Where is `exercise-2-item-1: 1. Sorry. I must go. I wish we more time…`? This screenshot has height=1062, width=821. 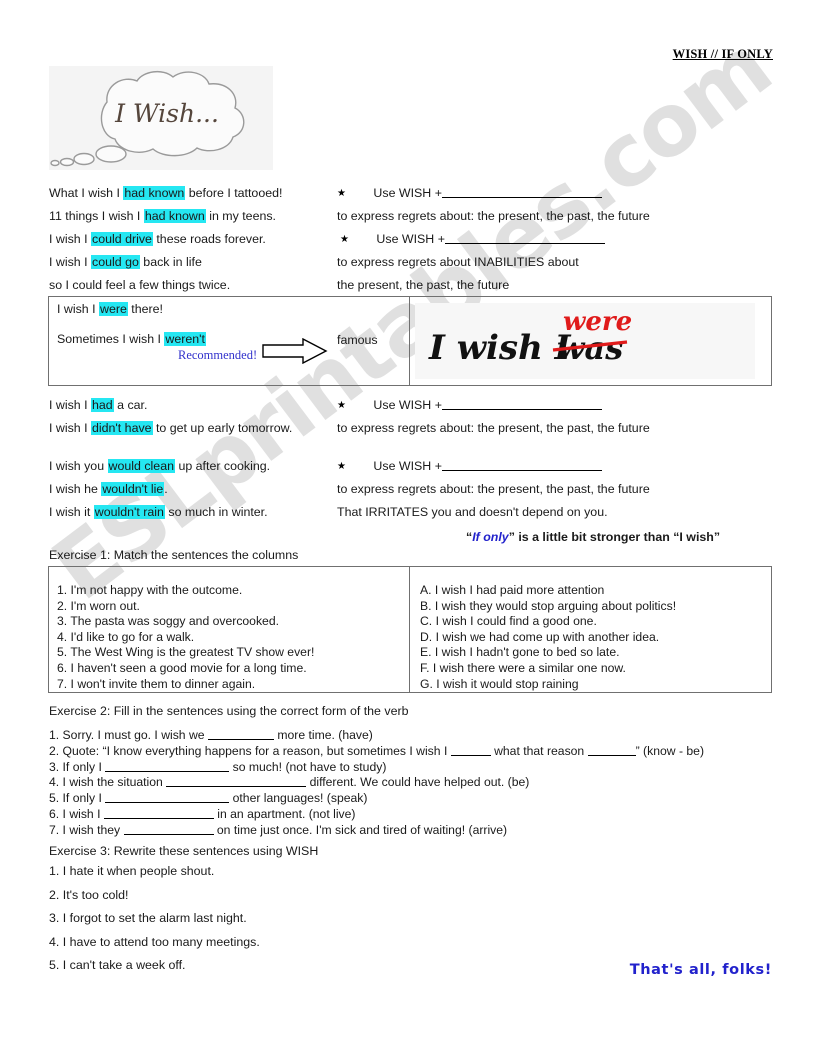 exercise-2-item-1: 1. Sorry. I must go. I wish we more time… is located at coordinates (376, 736).